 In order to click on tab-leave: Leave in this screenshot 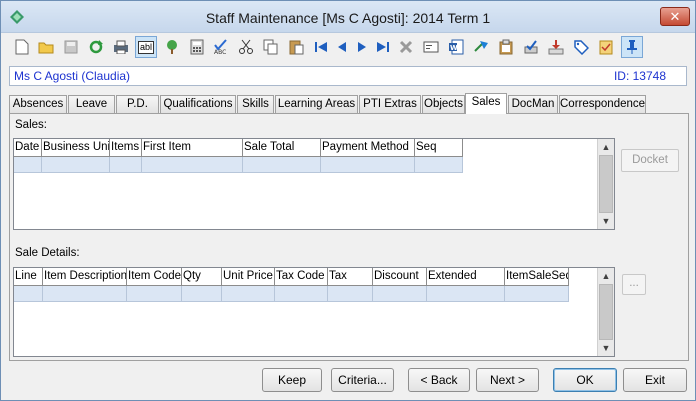, I will do `click(91, 104)`.